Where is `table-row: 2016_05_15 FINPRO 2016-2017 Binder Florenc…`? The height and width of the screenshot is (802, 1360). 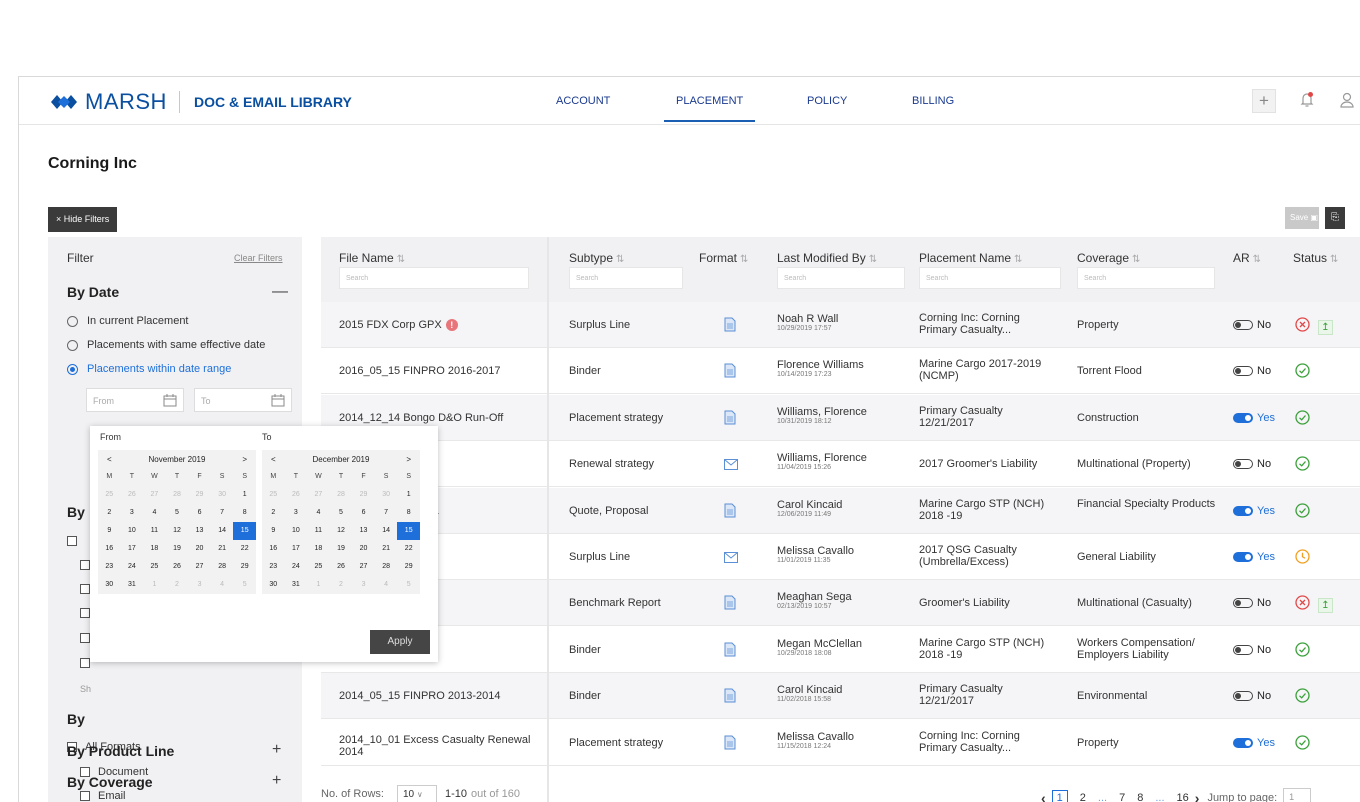 table-row: 2016_05_15 FINPRO 2016-2017 Binder Florenc… is located at coordinates (840, 371).